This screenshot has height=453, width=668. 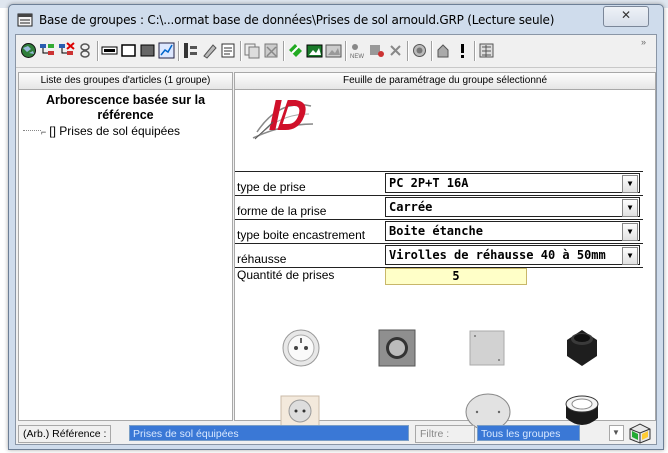 What do you see at coordinates (28, 50) in the screenshot?
I see `globe-icon` at bounding box center [28, 50].